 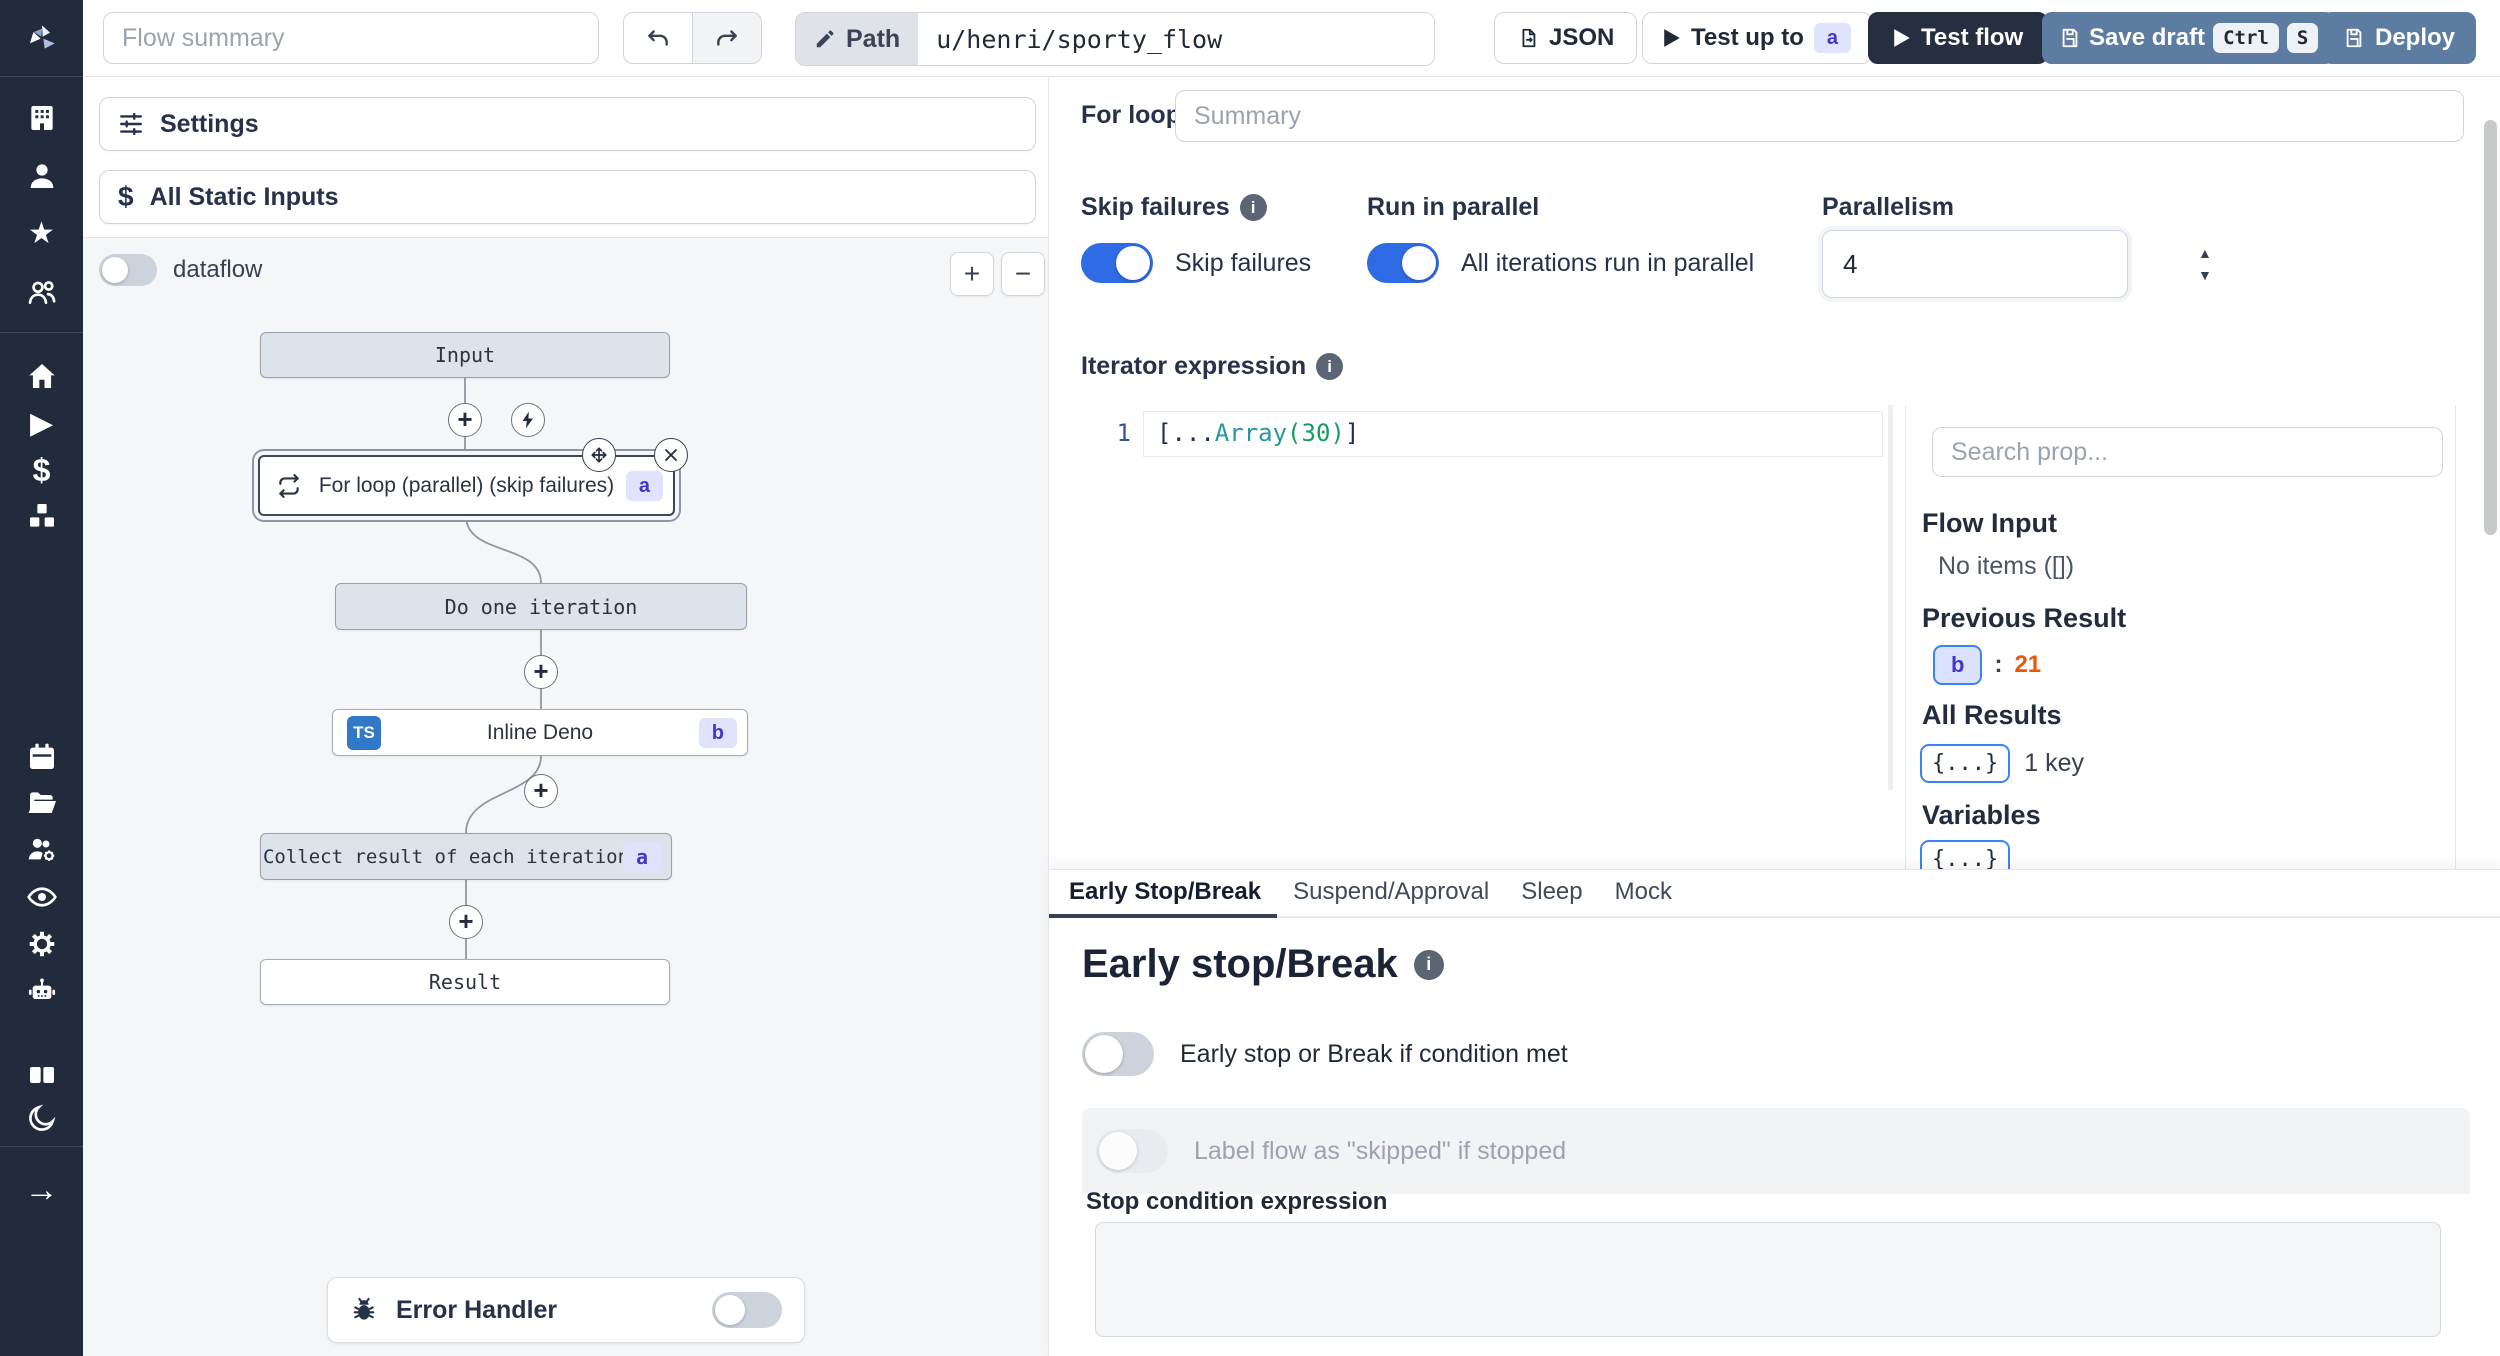 What do you see at coordinates (599, 455) in the screenshot?
I see `move-node-button` at bounding box center [599, 455].